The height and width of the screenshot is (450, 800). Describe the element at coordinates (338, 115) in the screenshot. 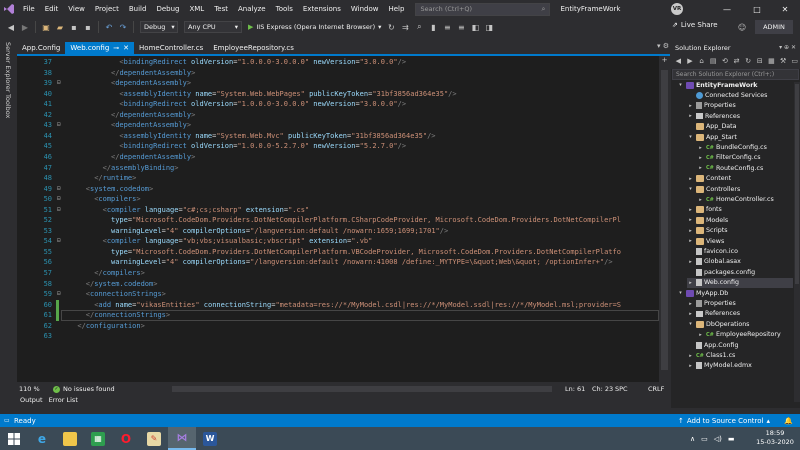

I see `code-line: 42 </dependentAssembly>` at that location.